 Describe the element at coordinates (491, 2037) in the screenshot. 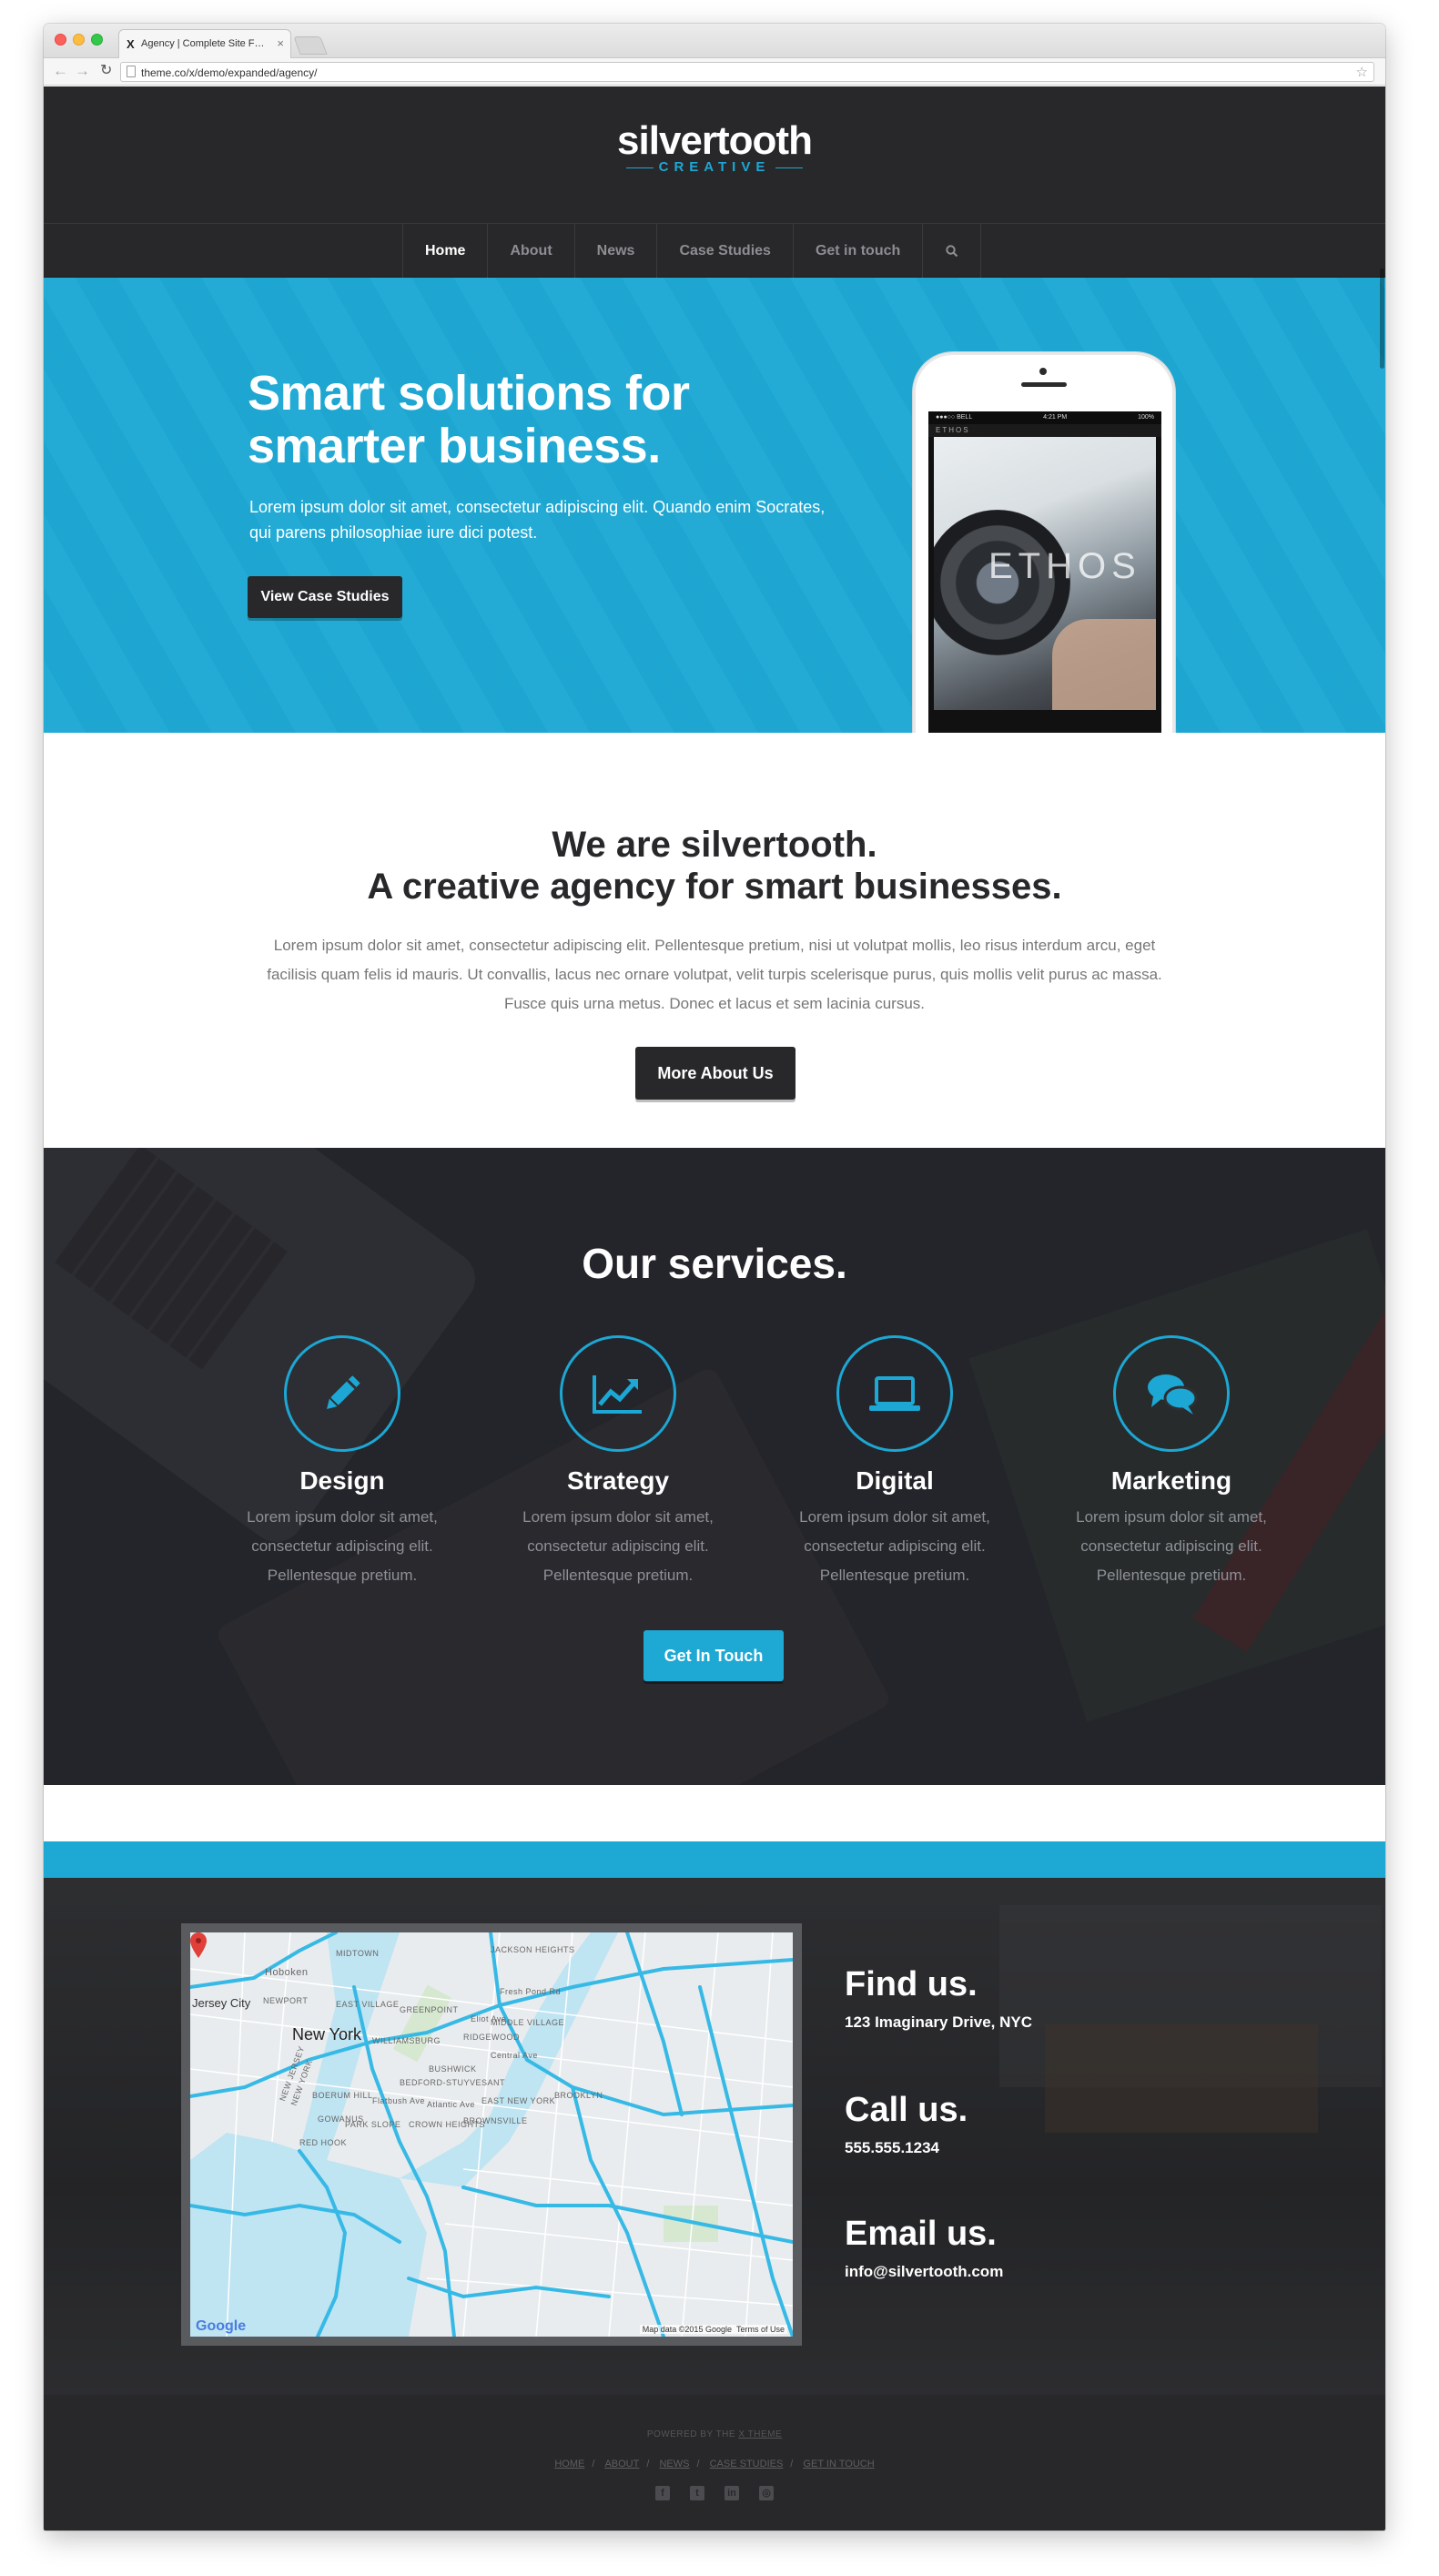

I see `map-label-ridgewood: RIDGEWOOD` at that location.